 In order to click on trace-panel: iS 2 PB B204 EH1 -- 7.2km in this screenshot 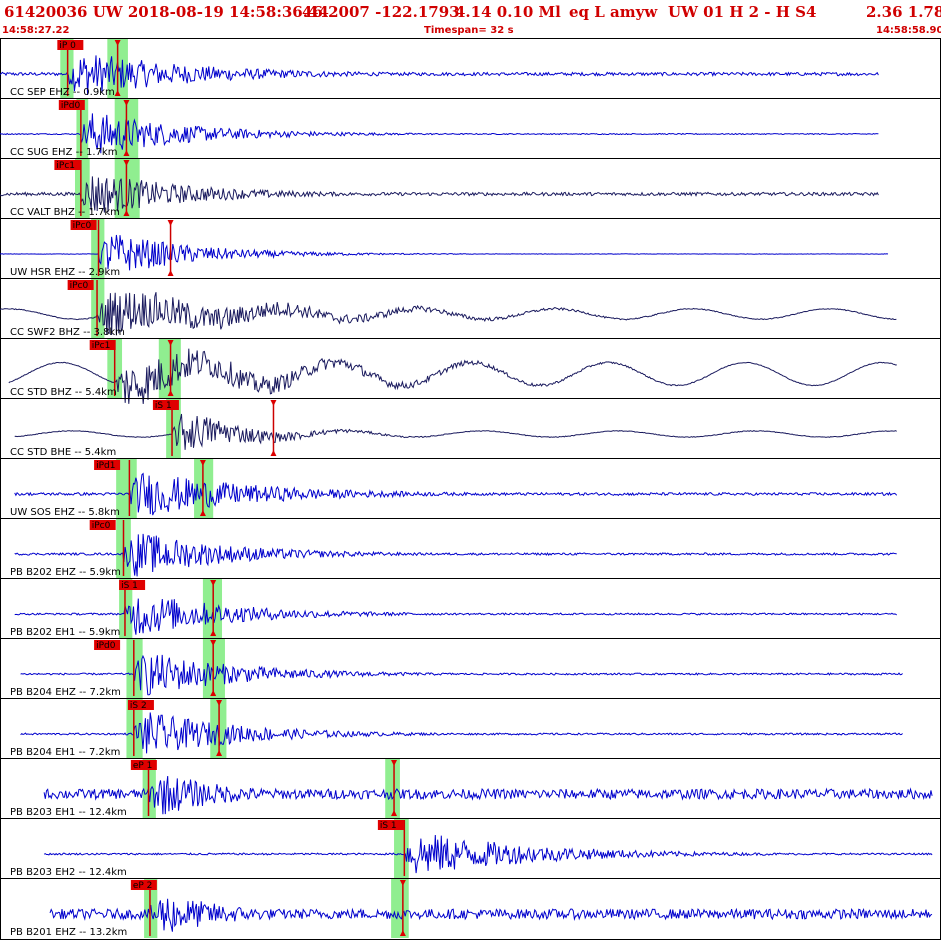, I will do `click(470, 729)`.